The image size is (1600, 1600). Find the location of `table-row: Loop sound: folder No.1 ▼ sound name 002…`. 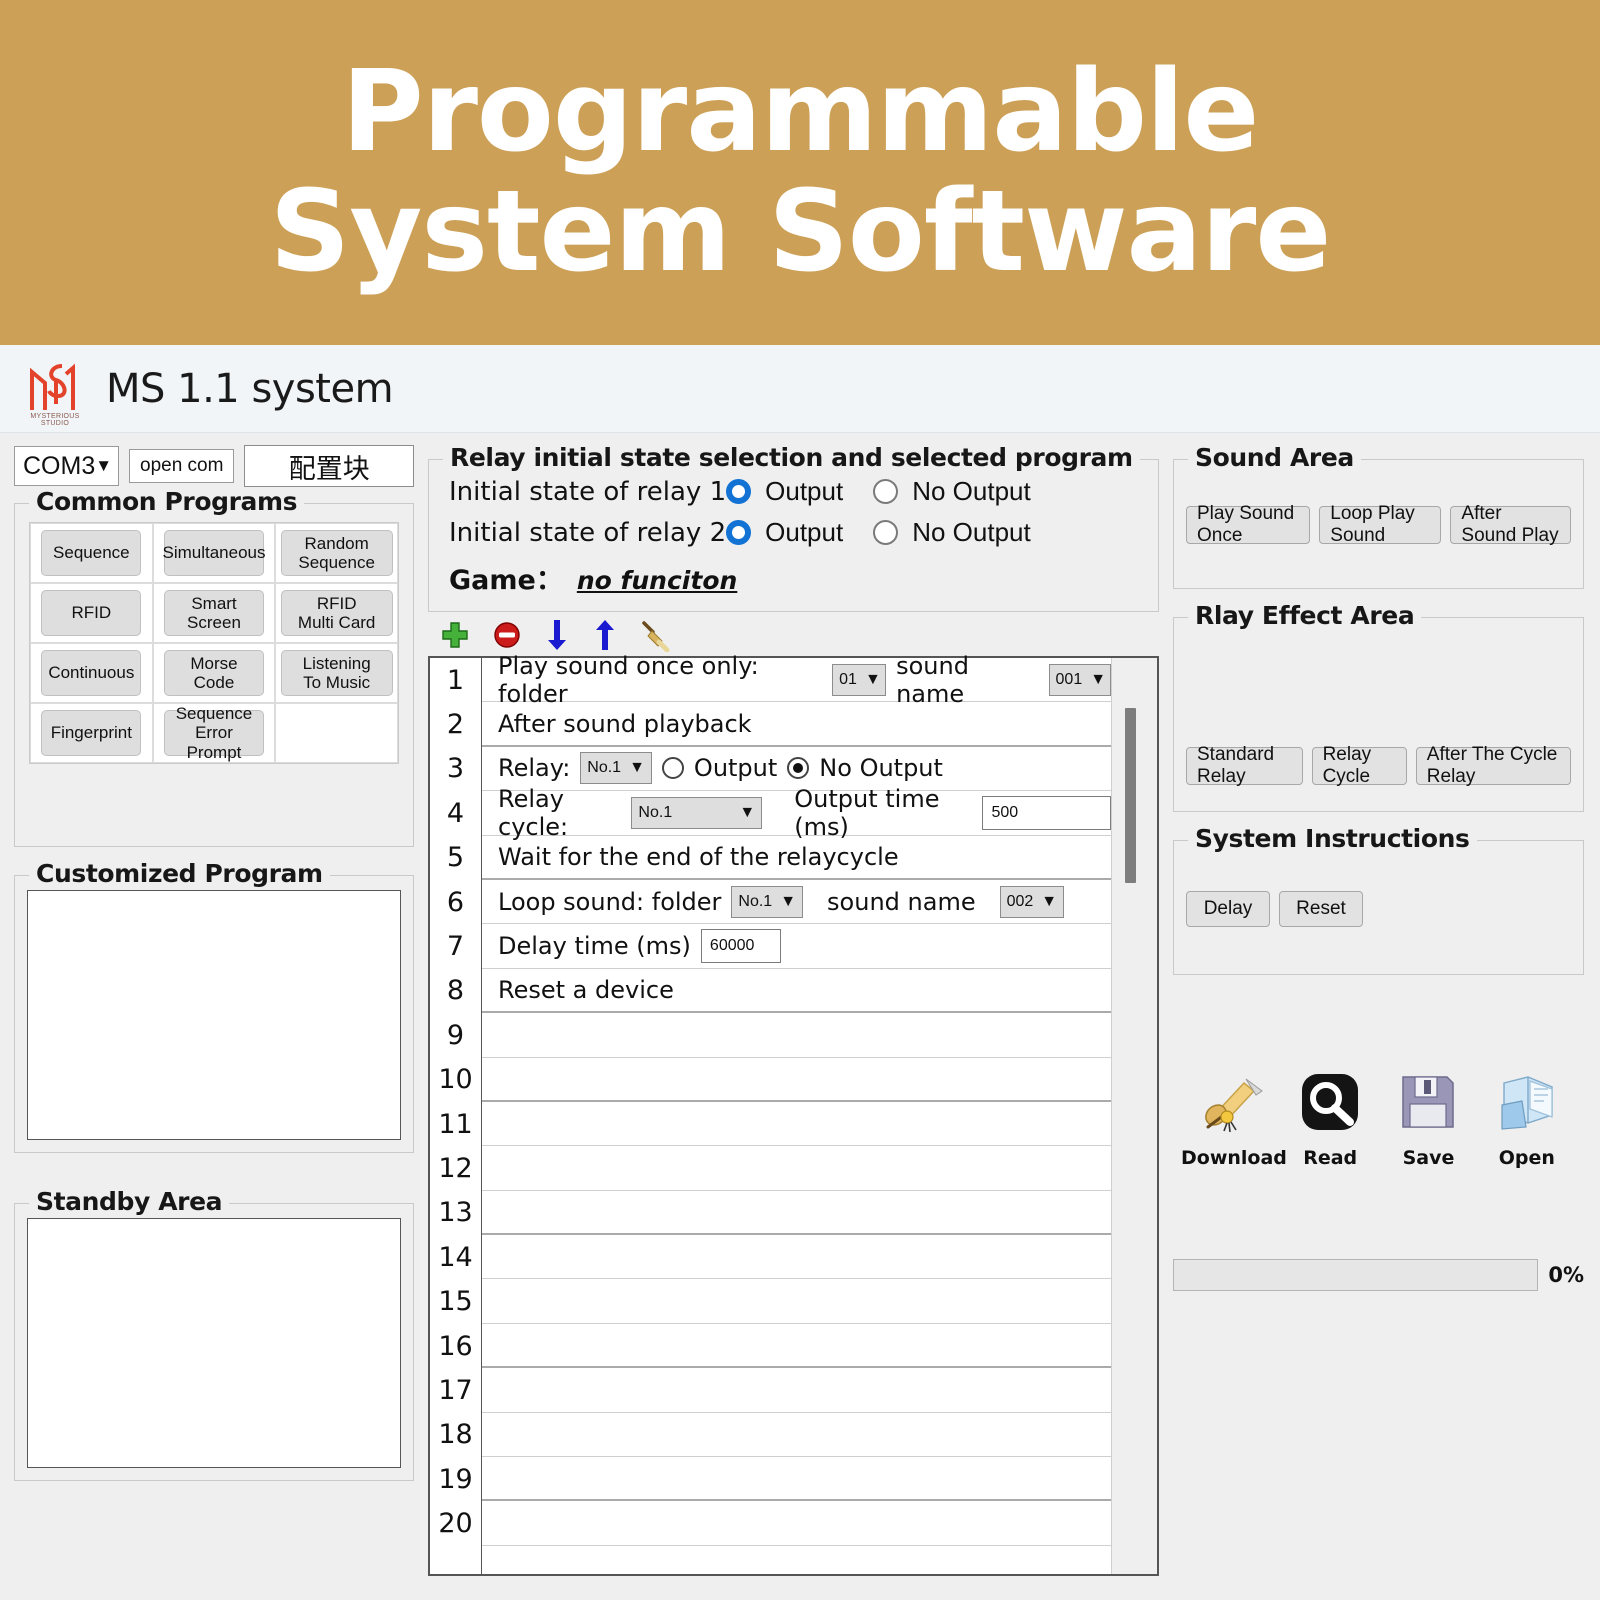

table-row: Loop sound: folder No.1 ▼ sound name 002… is located at coordinates (796, 902).